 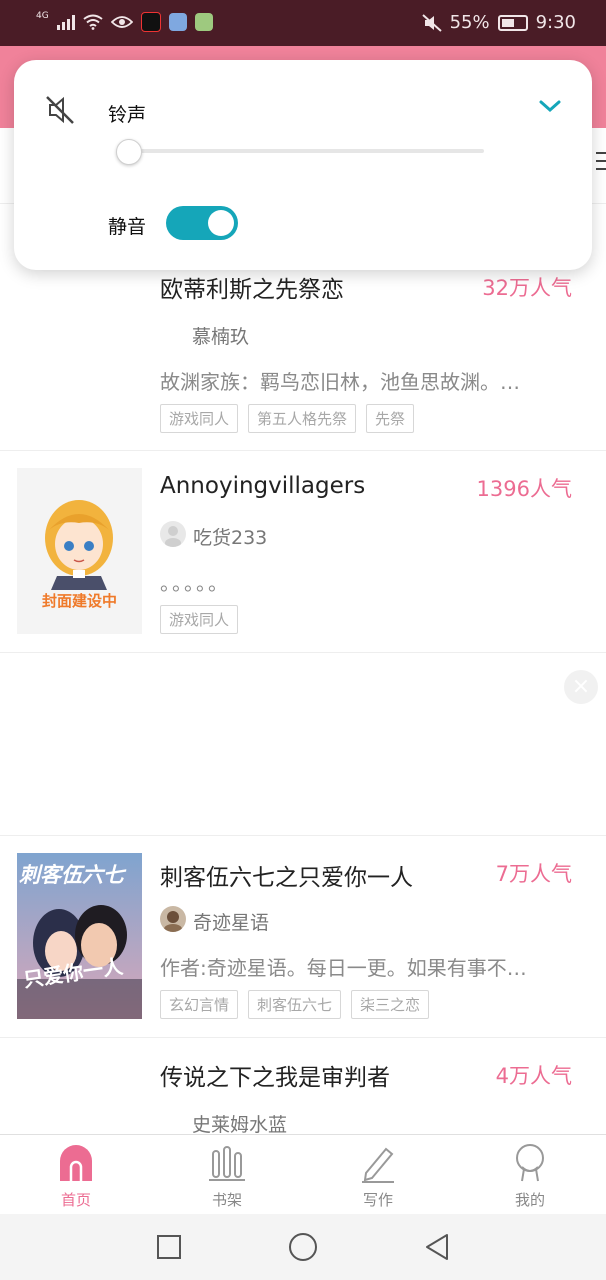 I want to click on mute-icon, so click(x=431, y=22).